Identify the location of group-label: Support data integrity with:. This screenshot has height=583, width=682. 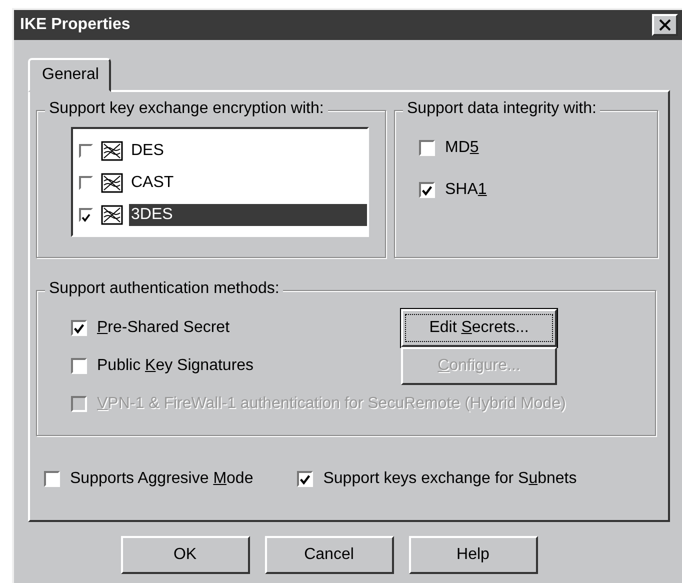
(501, 109).